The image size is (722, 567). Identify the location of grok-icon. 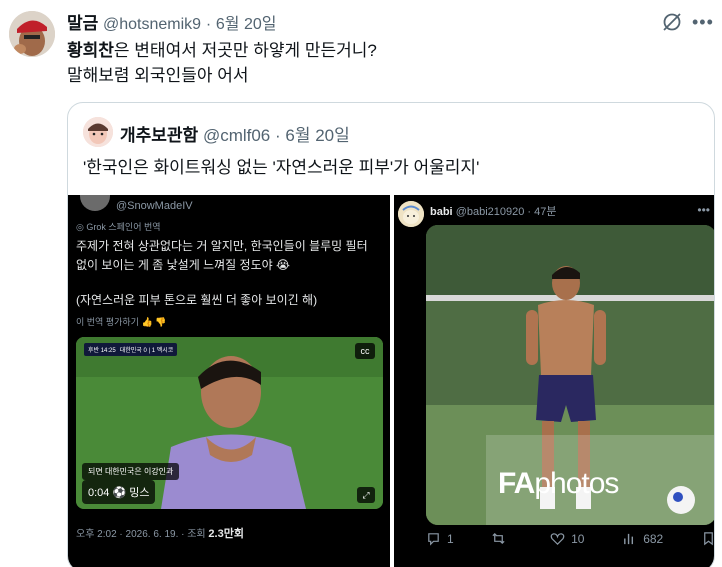
(672, 22).